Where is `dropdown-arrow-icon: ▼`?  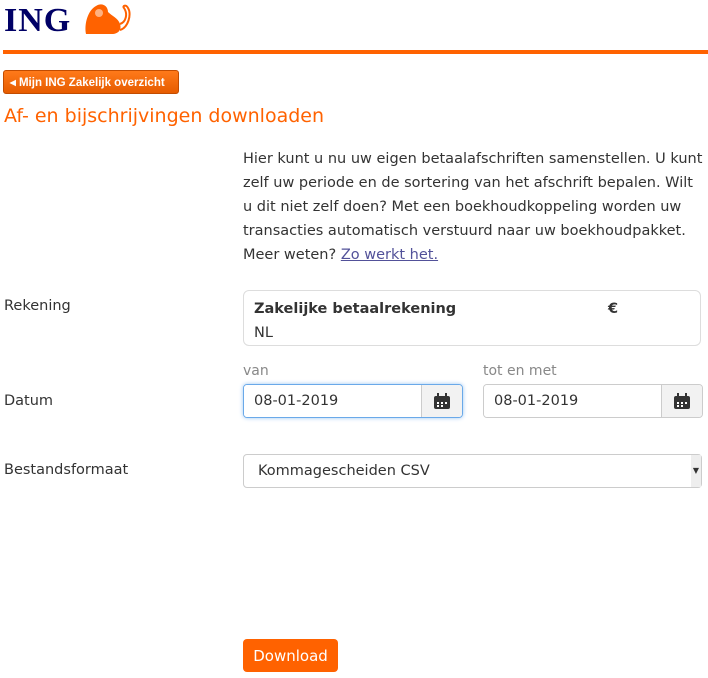
dropdown-arrow-icon: ▼ is located at coordinates (696, 471).